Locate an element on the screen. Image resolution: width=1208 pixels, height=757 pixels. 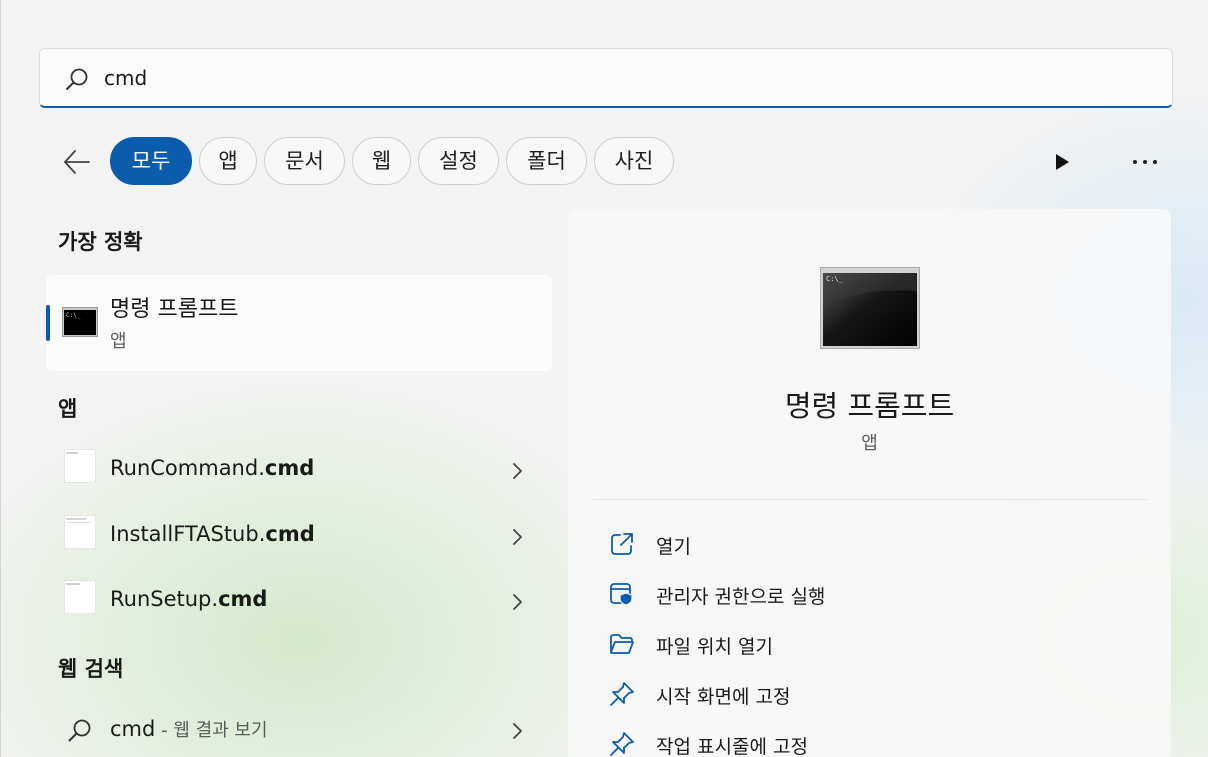
web-search-heading: 웹 검색 is located at coordinates (91, 669).